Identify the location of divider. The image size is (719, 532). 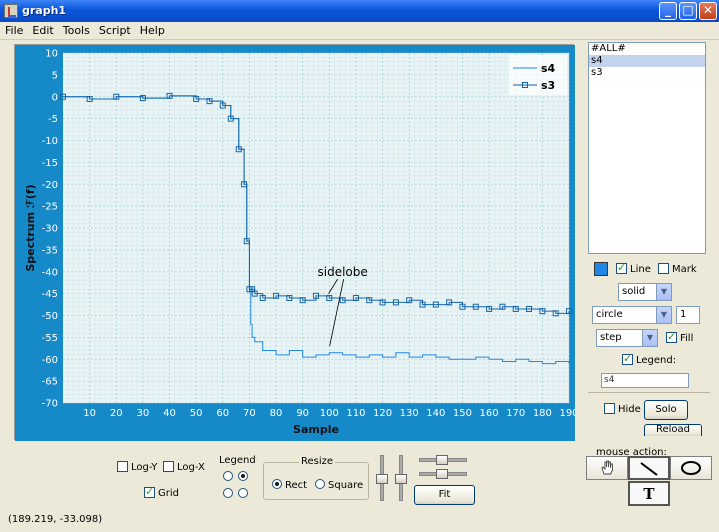
(649, 392).